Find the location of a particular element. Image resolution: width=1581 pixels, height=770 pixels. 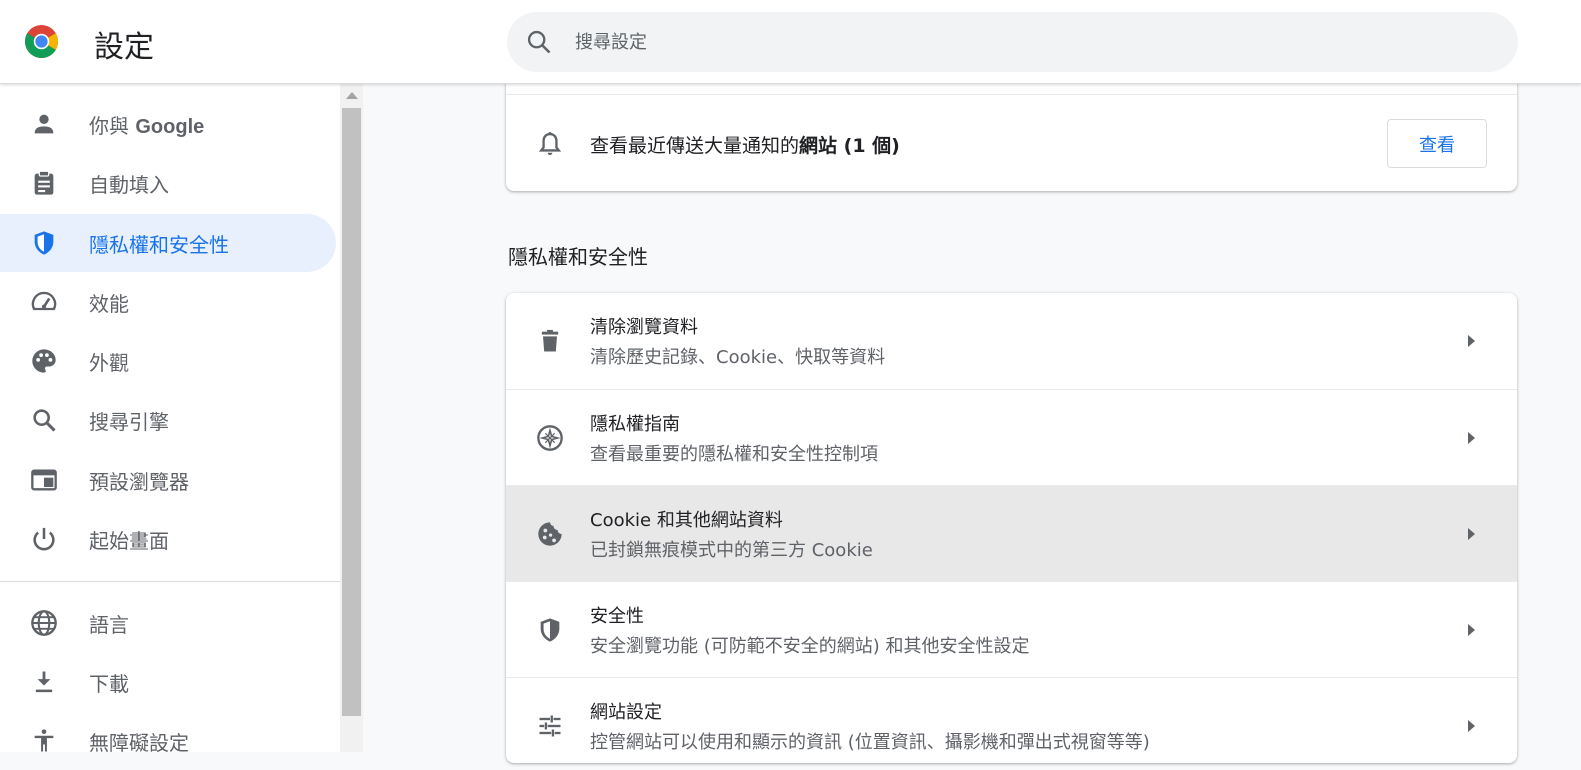

sidebar-scrollbar is located at coordinates (351, 418).